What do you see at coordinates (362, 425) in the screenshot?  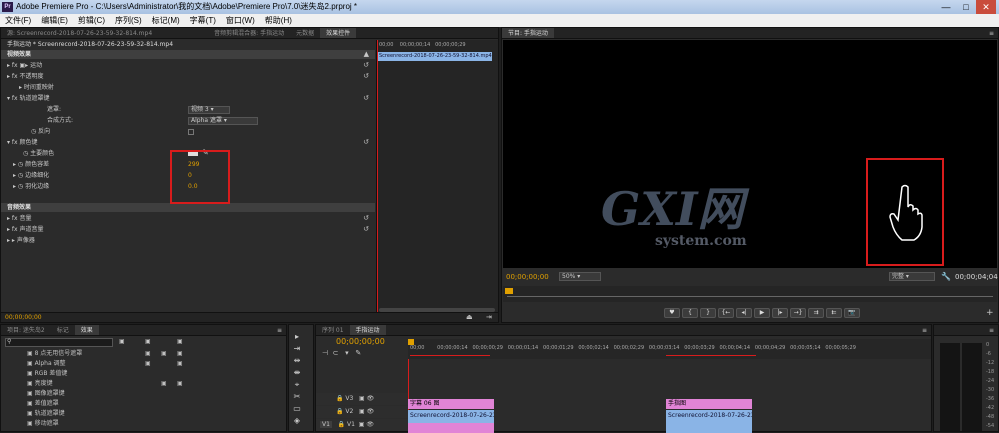 I see `track-header-v1: V1 🔒 V1 ▣ 👁` at bounding box center [362, 425].